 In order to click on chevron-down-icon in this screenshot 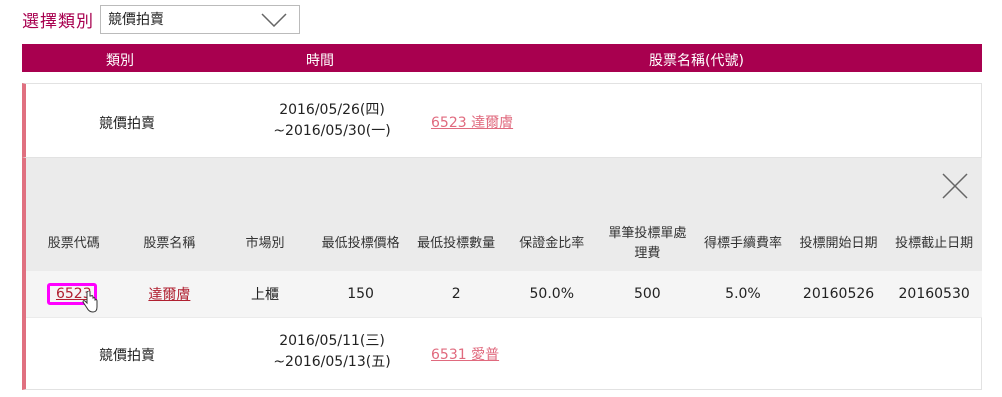, I will do `click(274, 19)`.